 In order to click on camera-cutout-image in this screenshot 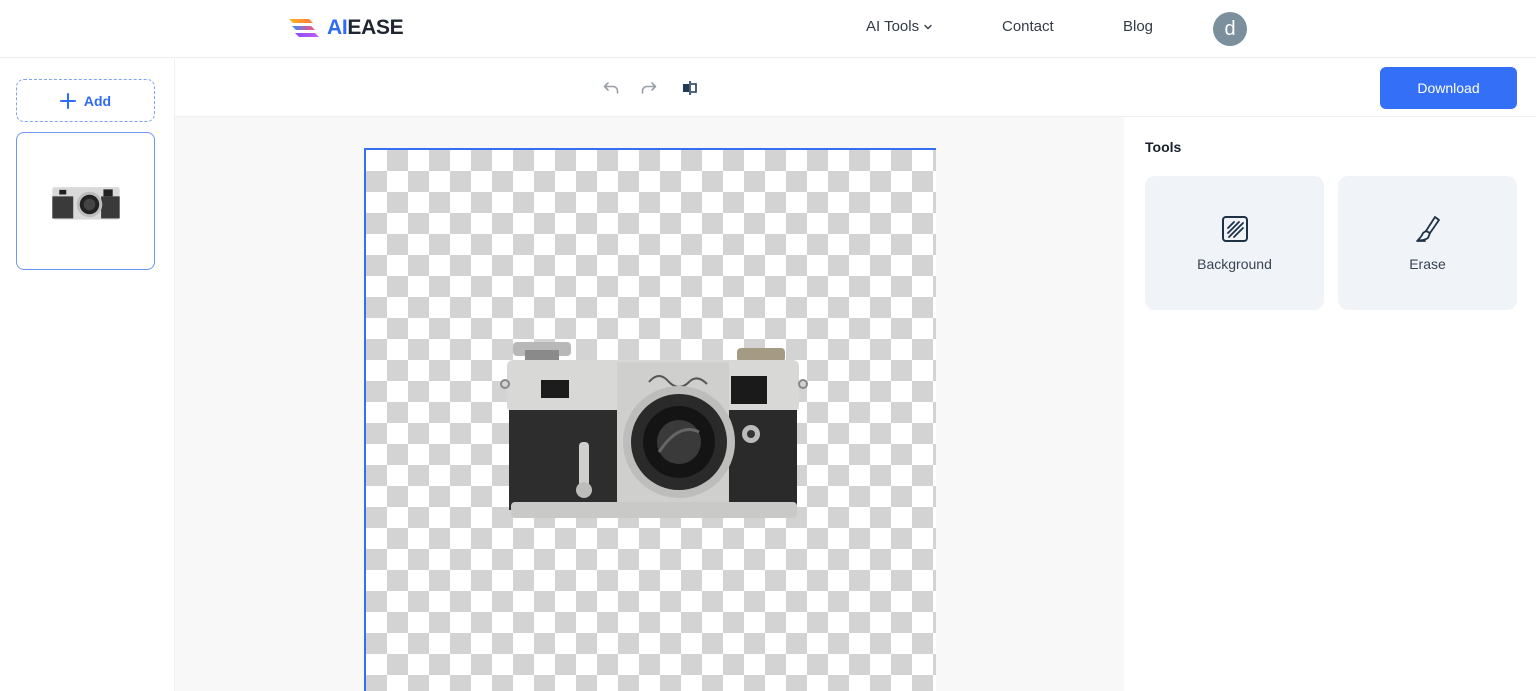, I will do `click(654, 430)`.